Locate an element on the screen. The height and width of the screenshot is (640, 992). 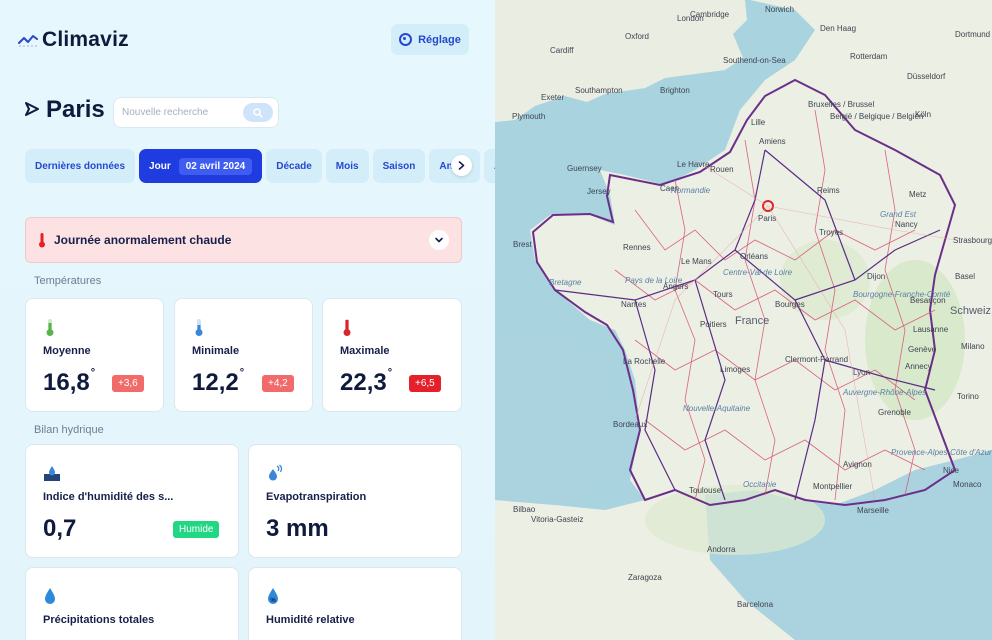
map-label: België / Belgique / Belgien is located at coordinates (877, 116).